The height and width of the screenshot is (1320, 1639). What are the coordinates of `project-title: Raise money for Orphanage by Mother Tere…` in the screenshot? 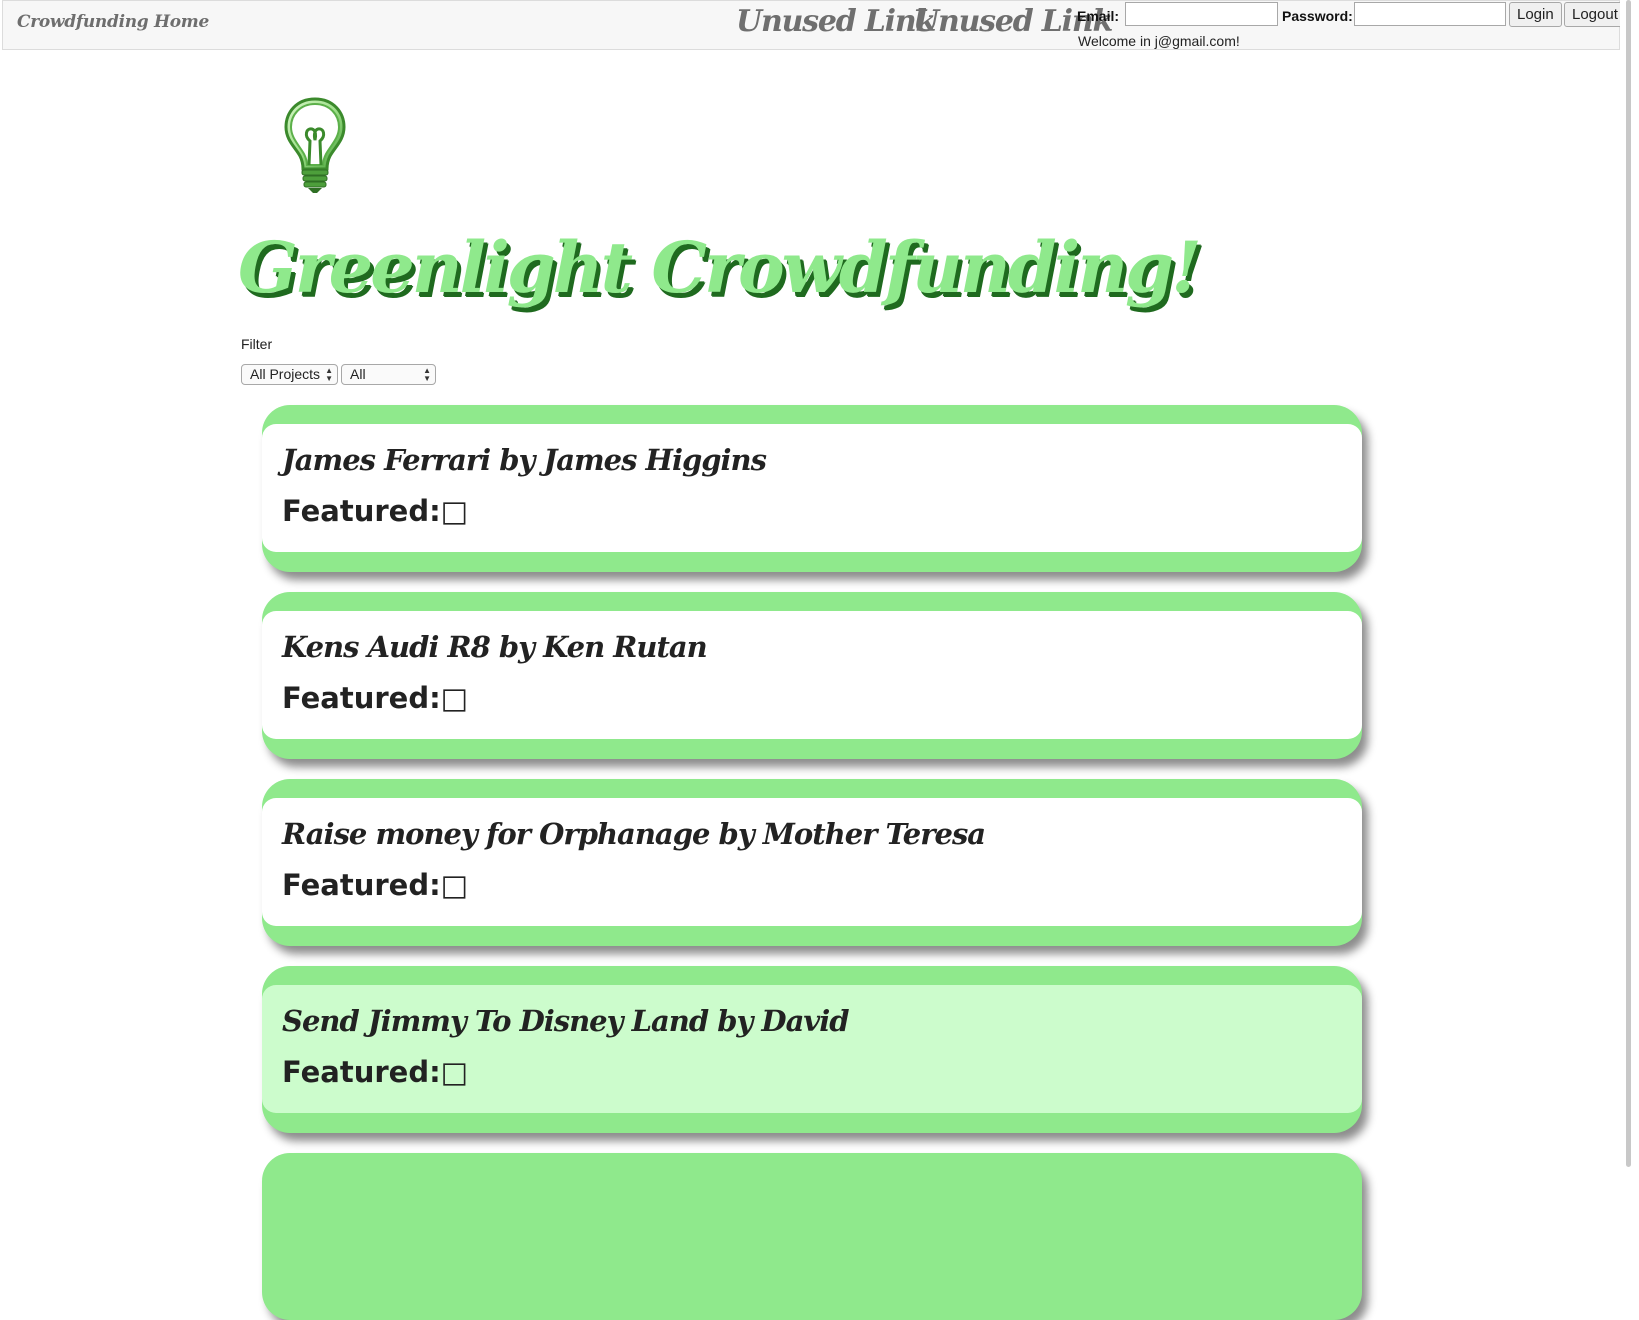 It's located at (634, 834).